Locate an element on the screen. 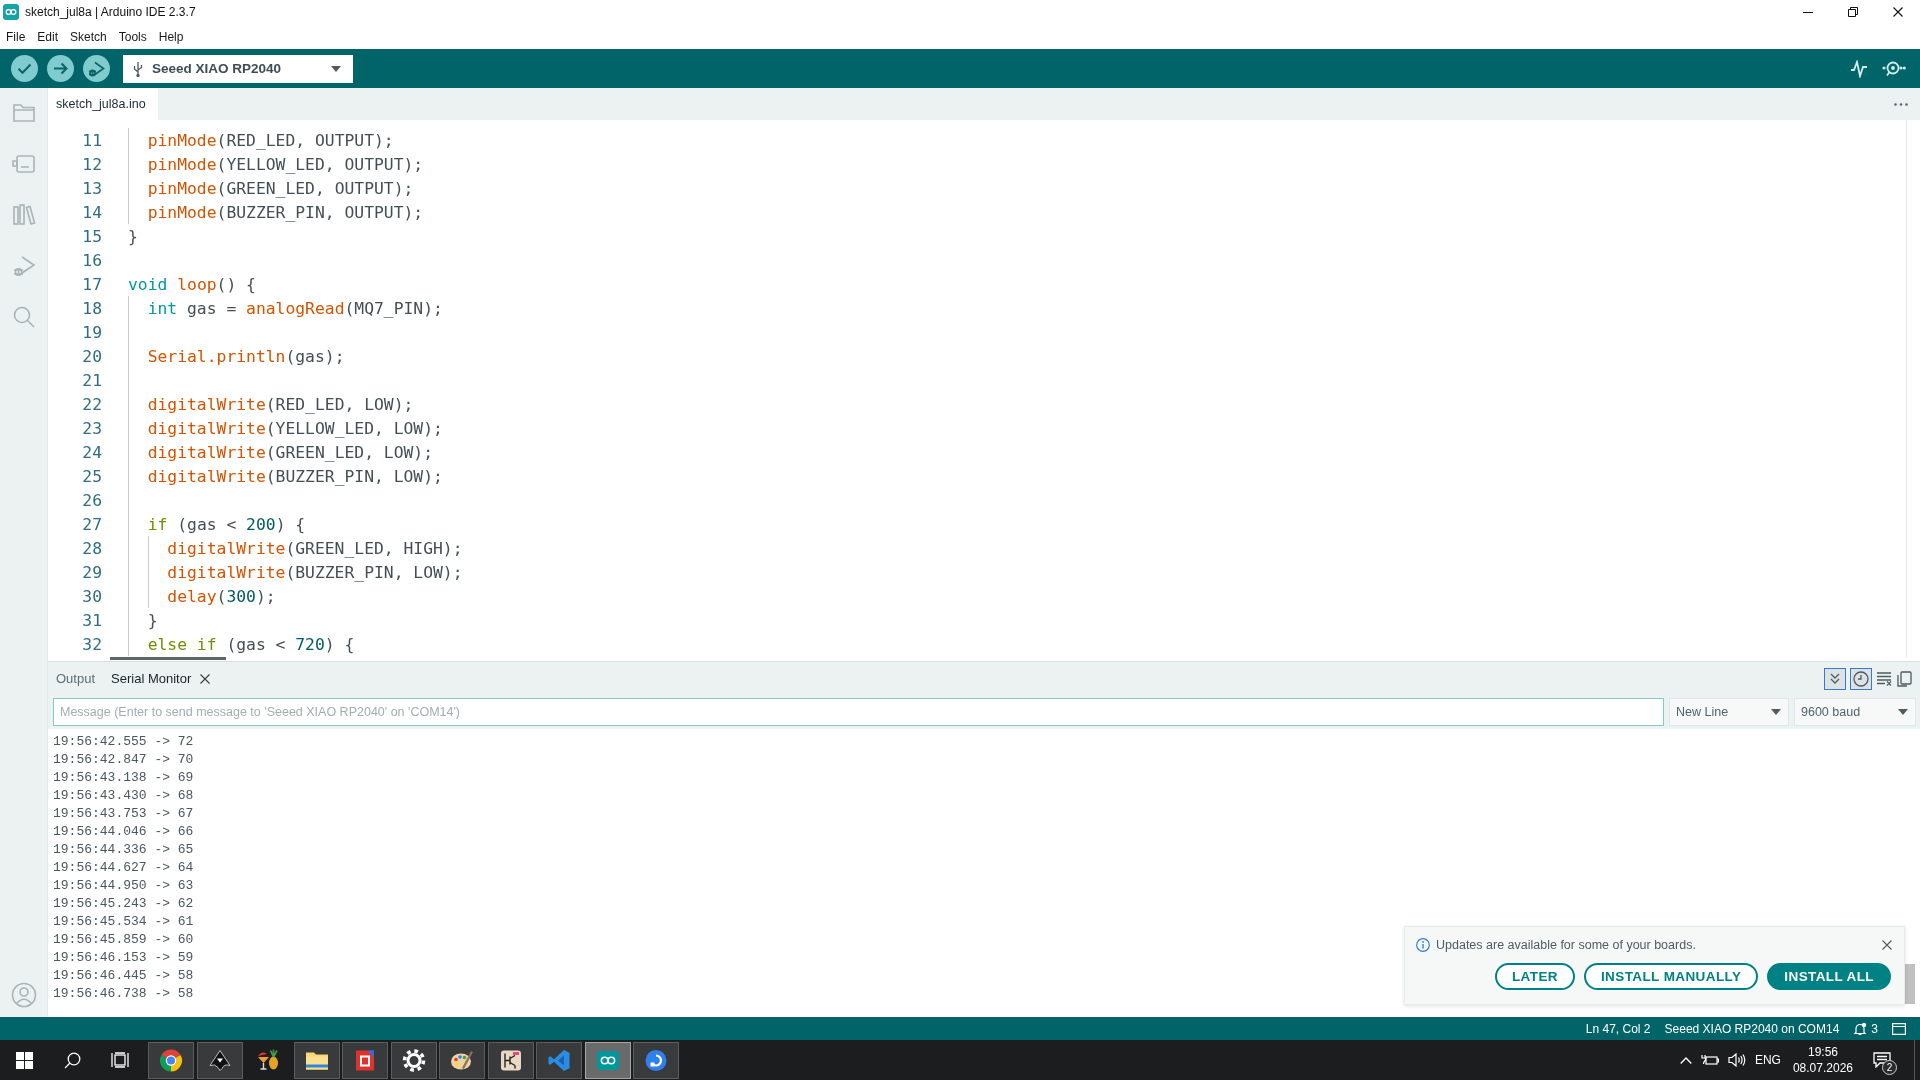 This screenshot has width=1920, height=1080. usb-icon is located at coordinates (138, 68).